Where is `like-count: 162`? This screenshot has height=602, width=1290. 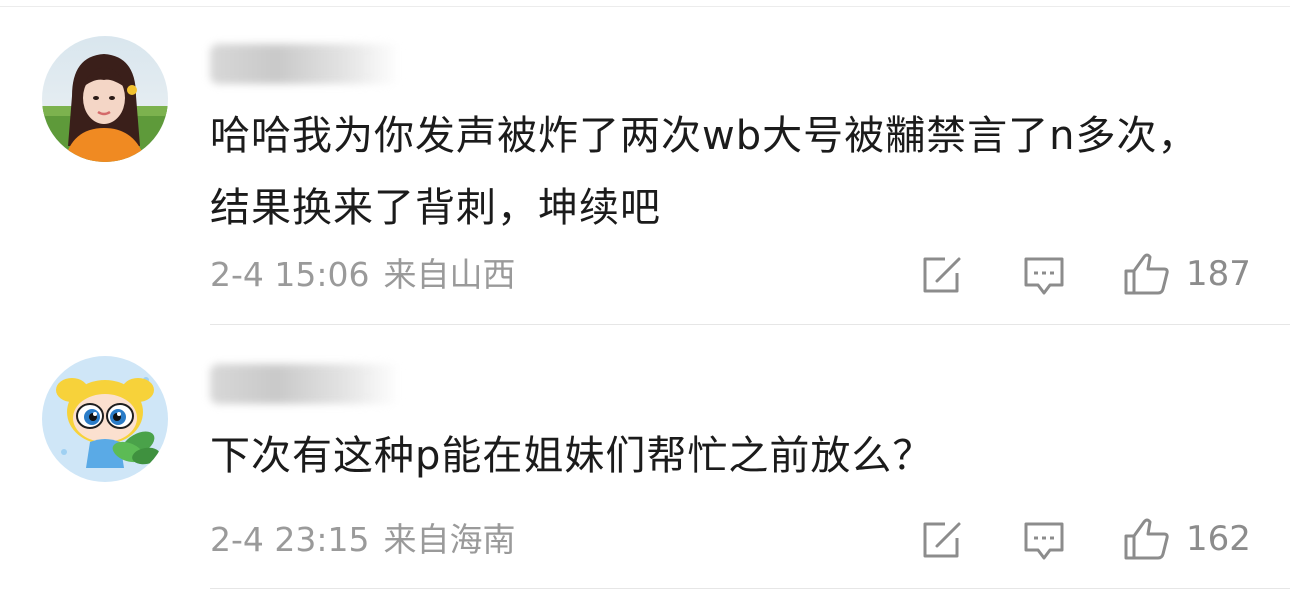
like-count: 162 is located at coordinates (1218, 539).